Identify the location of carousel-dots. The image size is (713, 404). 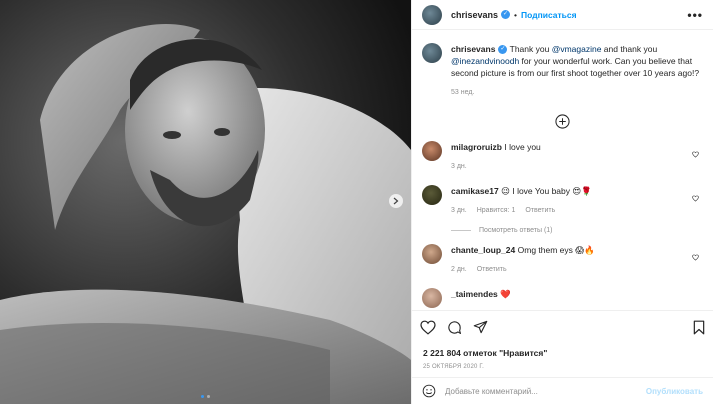
(205, 396).